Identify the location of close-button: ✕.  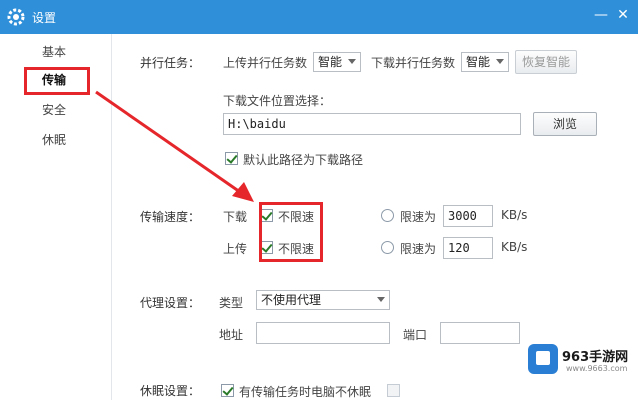
(623, 15).